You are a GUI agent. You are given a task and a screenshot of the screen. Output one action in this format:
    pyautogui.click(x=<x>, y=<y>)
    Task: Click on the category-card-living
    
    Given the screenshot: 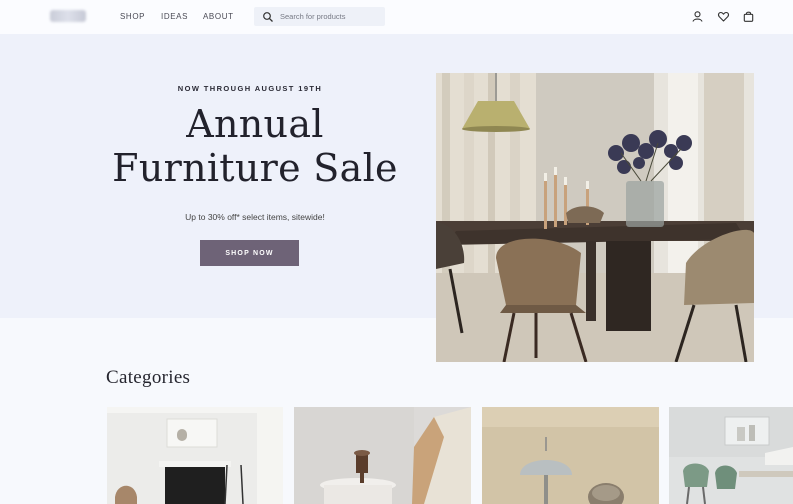 What is the action you would take?
    pyautogui.click(x=195, y=455)
    